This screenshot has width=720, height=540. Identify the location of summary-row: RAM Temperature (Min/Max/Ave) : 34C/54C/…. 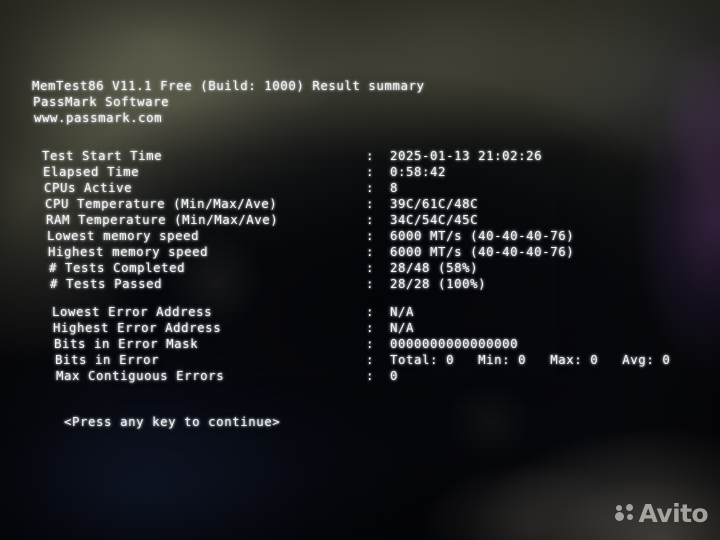
(262, 220).